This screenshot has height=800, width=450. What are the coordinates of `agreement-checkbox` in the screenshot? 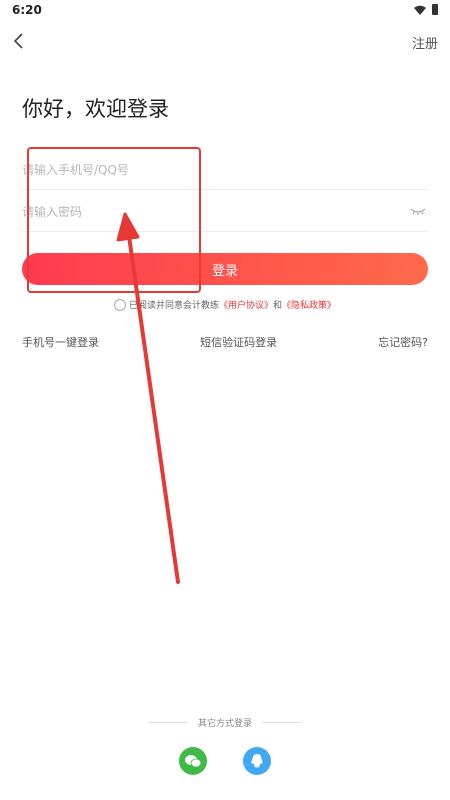 It's located at (119, 304).